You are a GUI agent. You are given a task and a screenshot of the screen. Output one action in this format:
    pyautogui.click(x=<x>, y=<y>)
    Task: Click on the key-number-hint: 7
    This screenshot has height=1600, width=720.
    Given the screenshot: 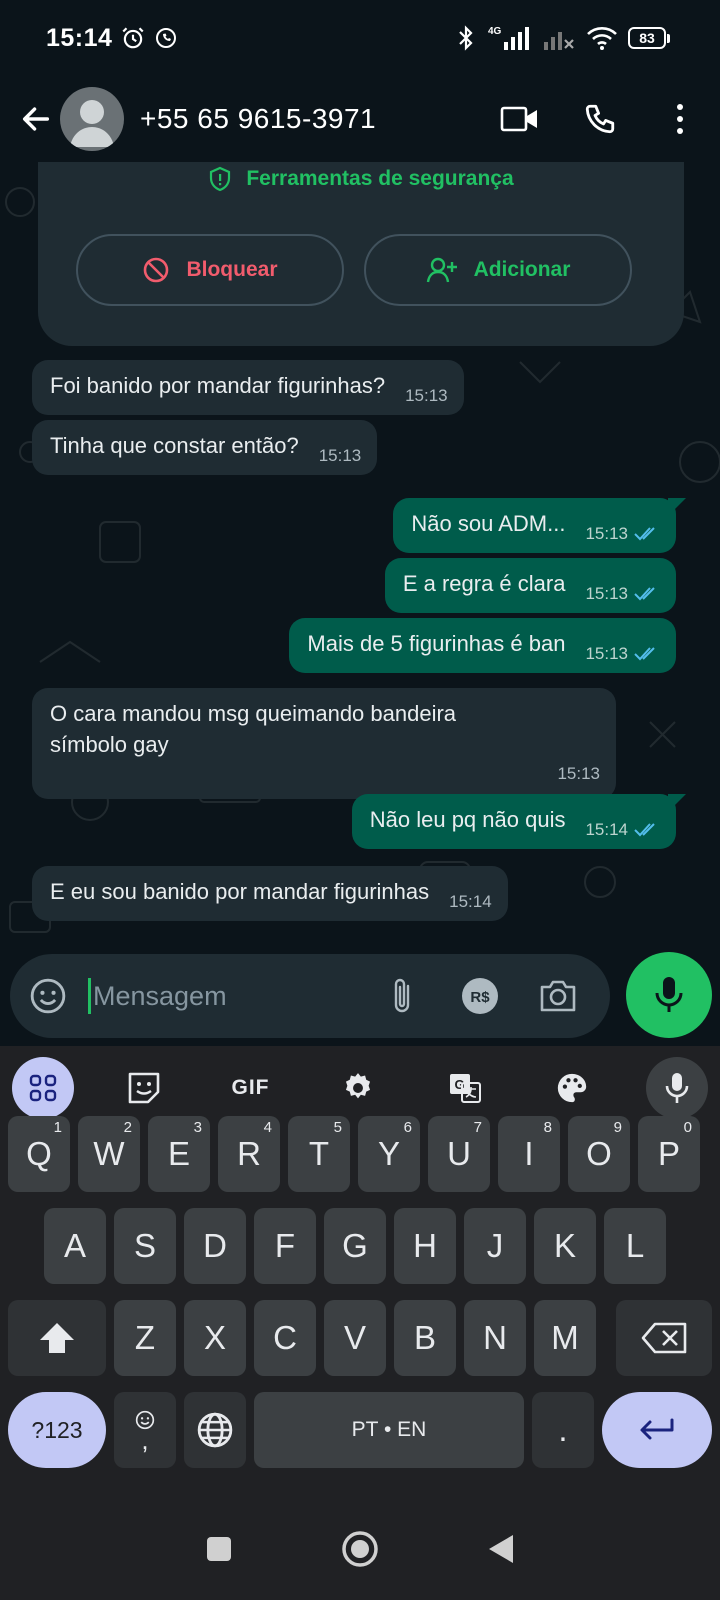 What is the action you would take?
    pyautogui.click(x=477, y=1127)
    